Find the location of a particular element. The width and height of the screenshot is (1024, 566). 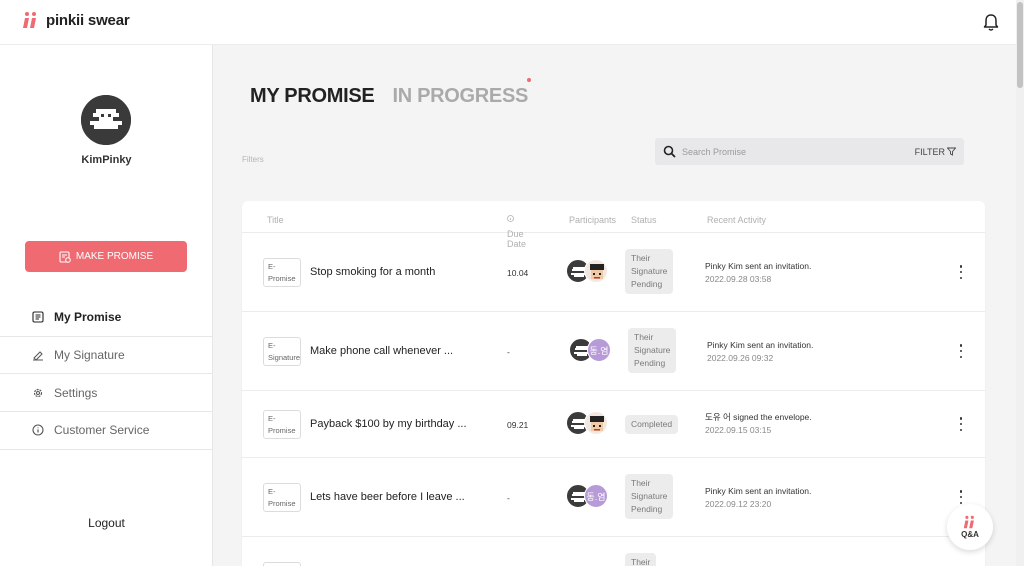

signature-icon is located at coordinates (38, 356).